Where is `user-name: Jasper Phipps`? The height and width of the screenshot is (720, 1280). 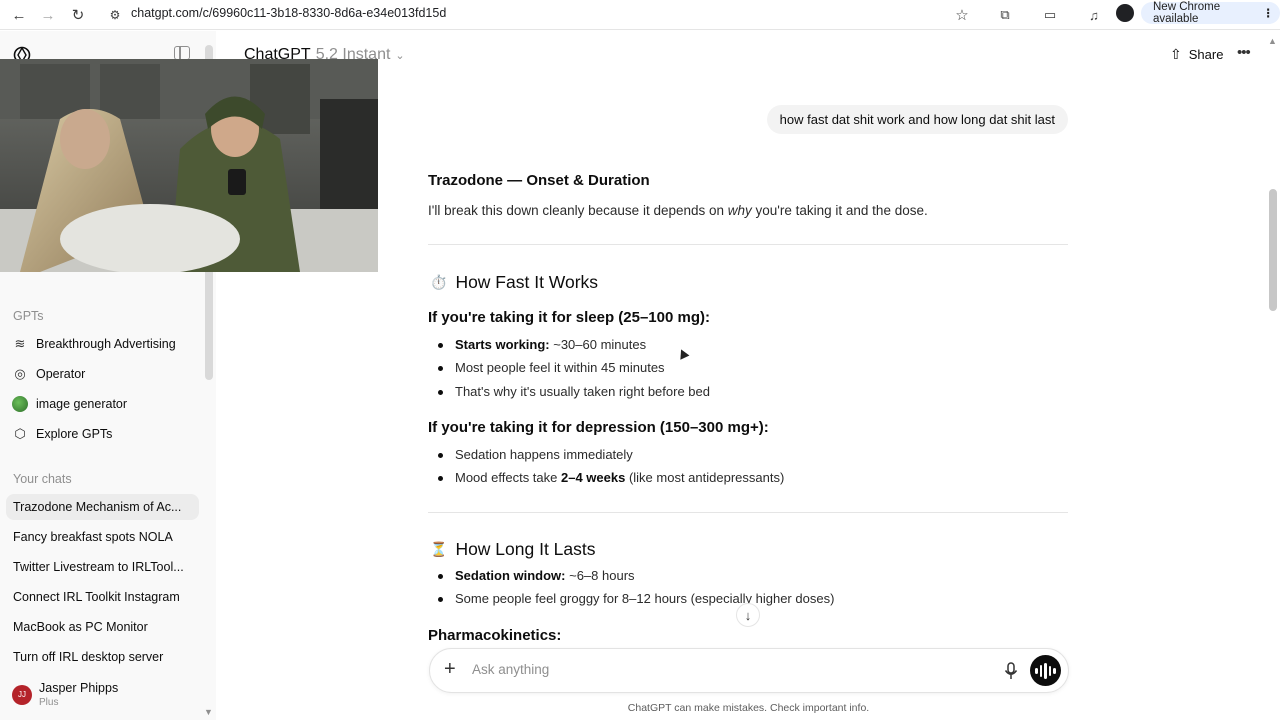
user-name: Jasper Phipps is located at coordinates (79, 688).